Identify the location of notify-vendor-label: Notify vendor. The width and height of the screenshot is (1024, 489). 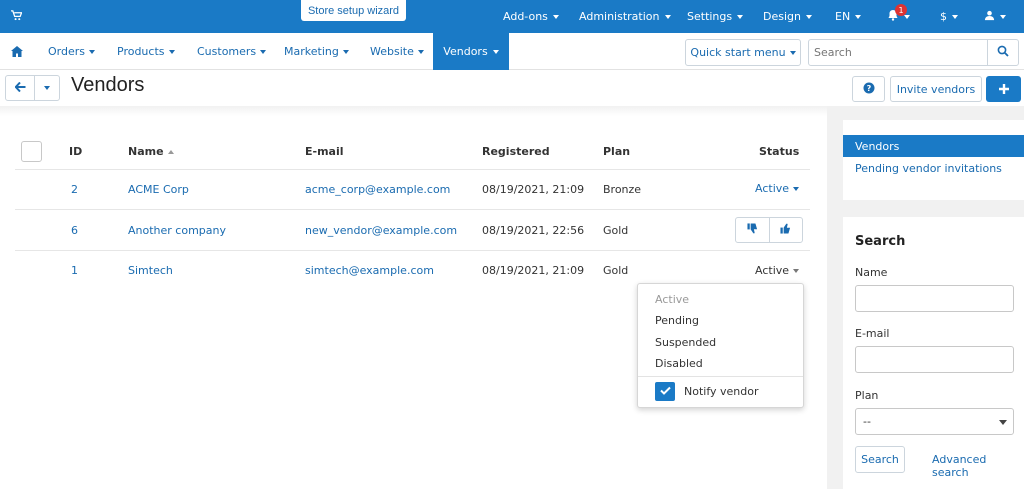
(721, 391).